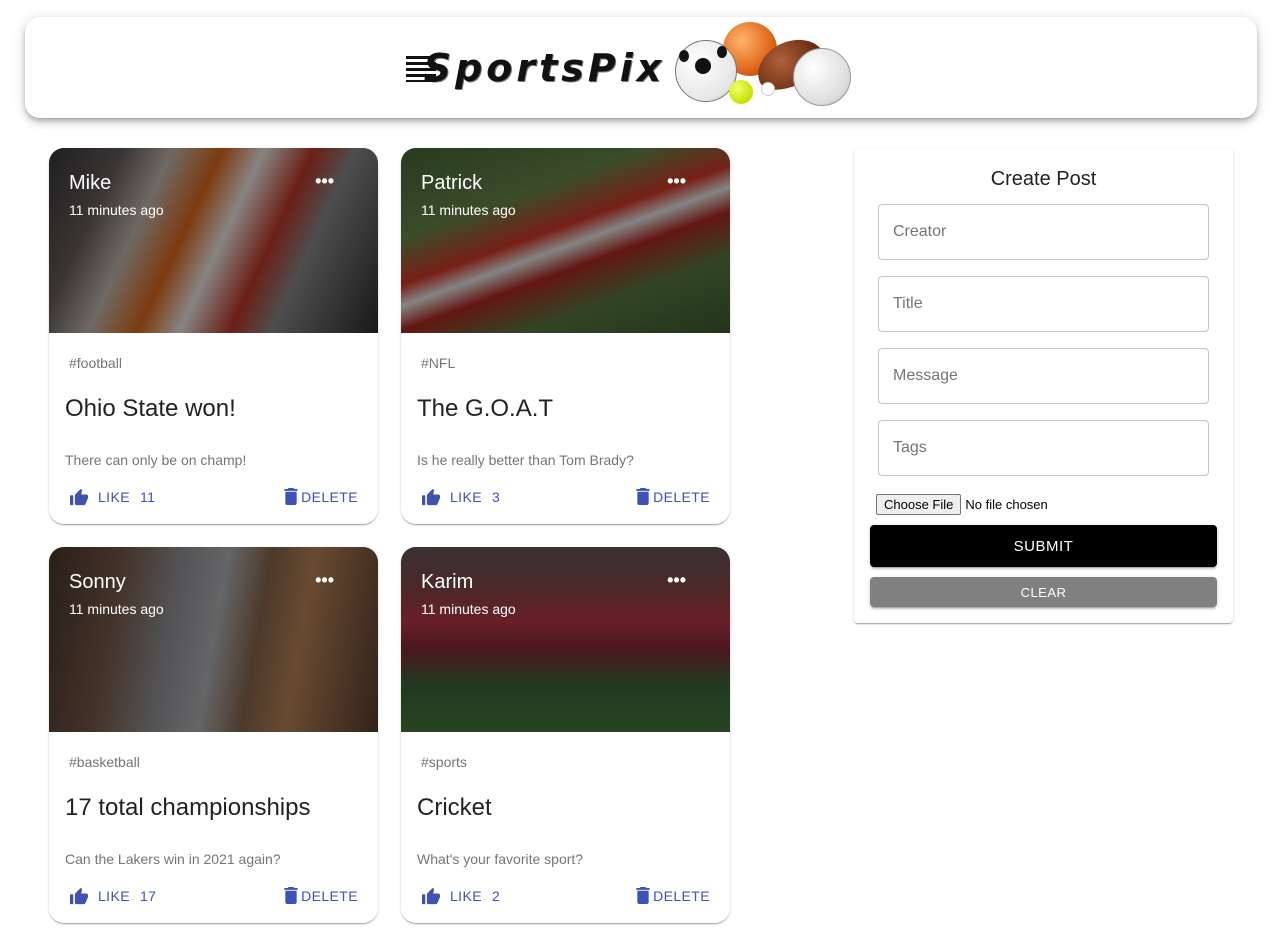 The width and height of the screenshot is (1283, 938). I want to click on post-title: Ohio State won!, so click(150, 408).